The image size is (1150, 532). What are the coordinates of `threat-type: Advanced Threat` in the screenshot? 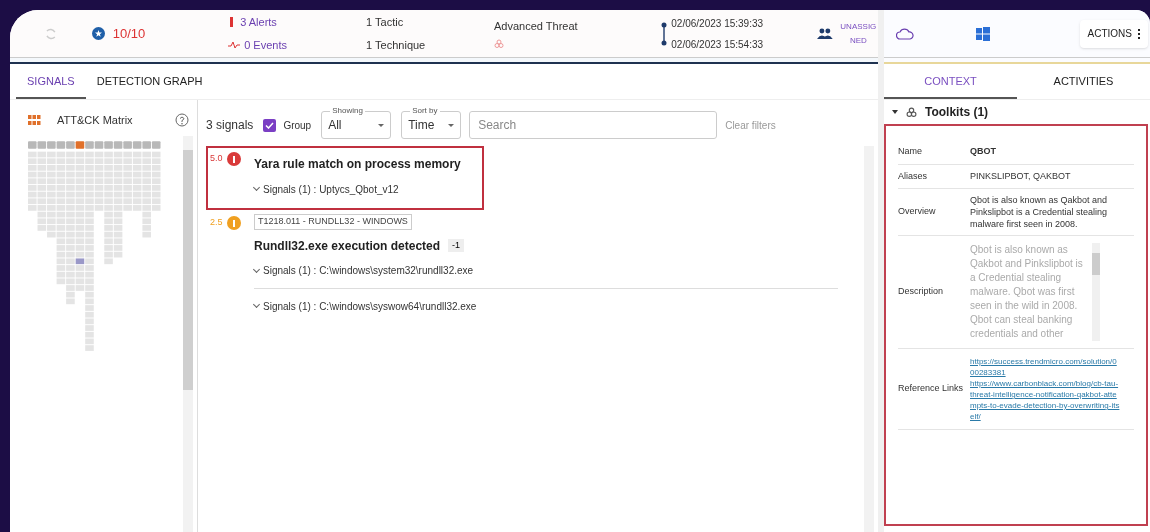 It's located at (536, 27).